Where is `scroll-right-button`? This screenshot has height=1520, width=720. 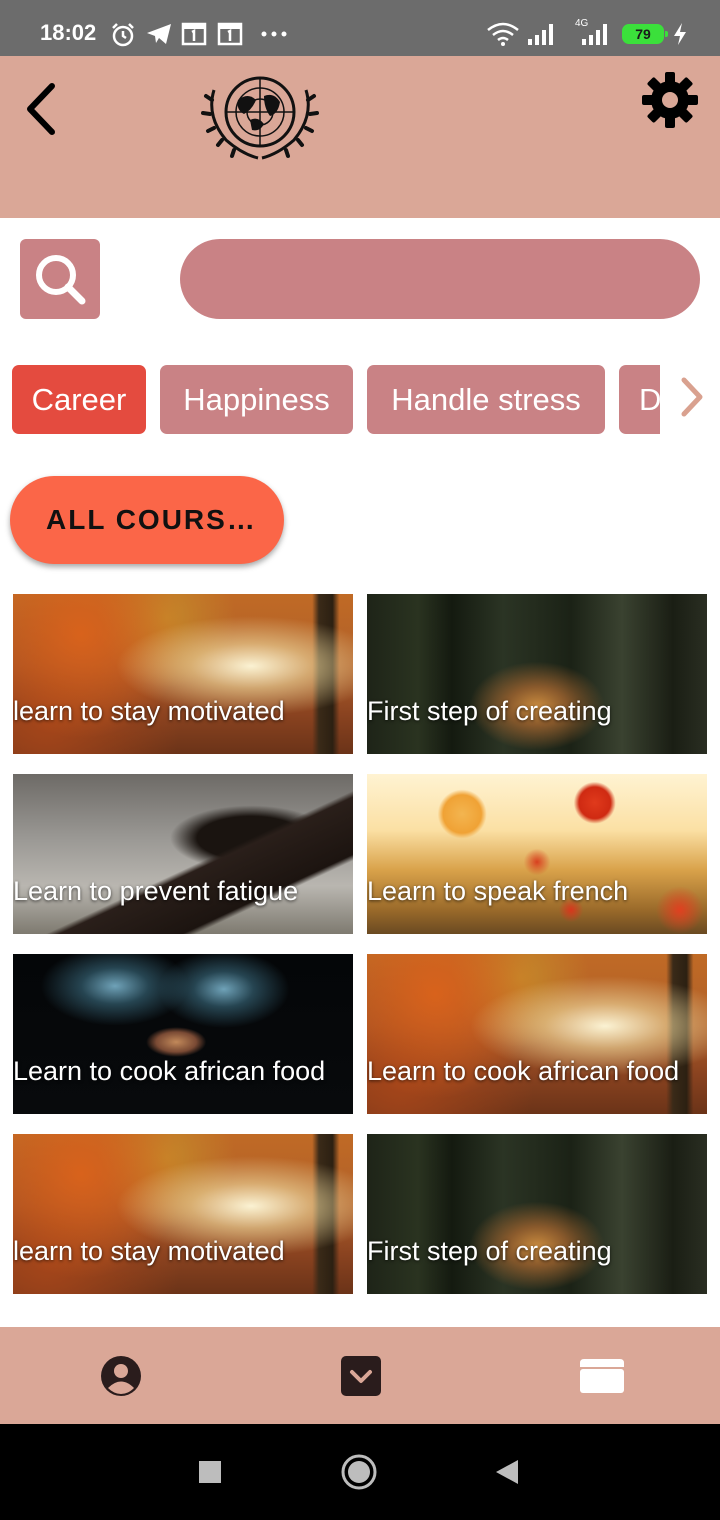 scroll-right-button is located at coordinates (692, 397).